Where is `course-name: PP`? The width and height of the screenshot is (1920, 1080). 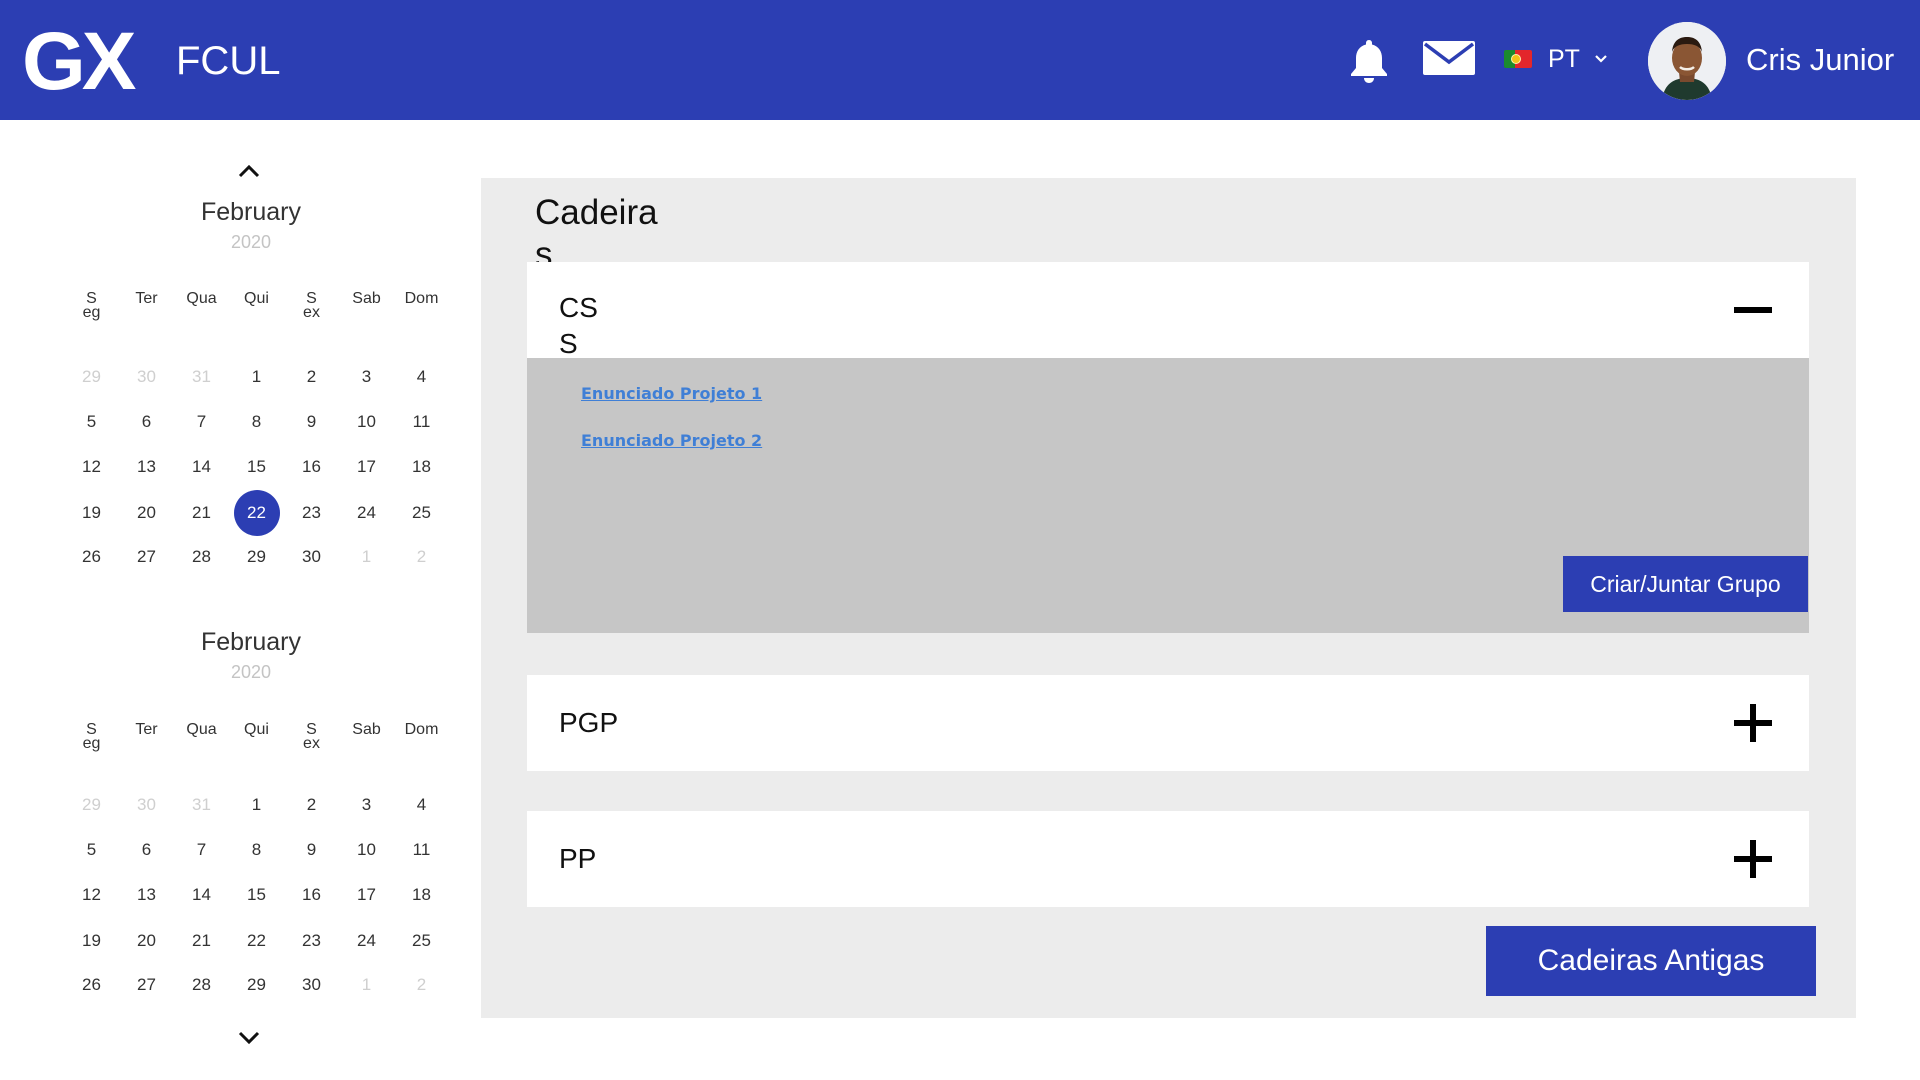 course-name: PP is located at coordinates (578, 858).